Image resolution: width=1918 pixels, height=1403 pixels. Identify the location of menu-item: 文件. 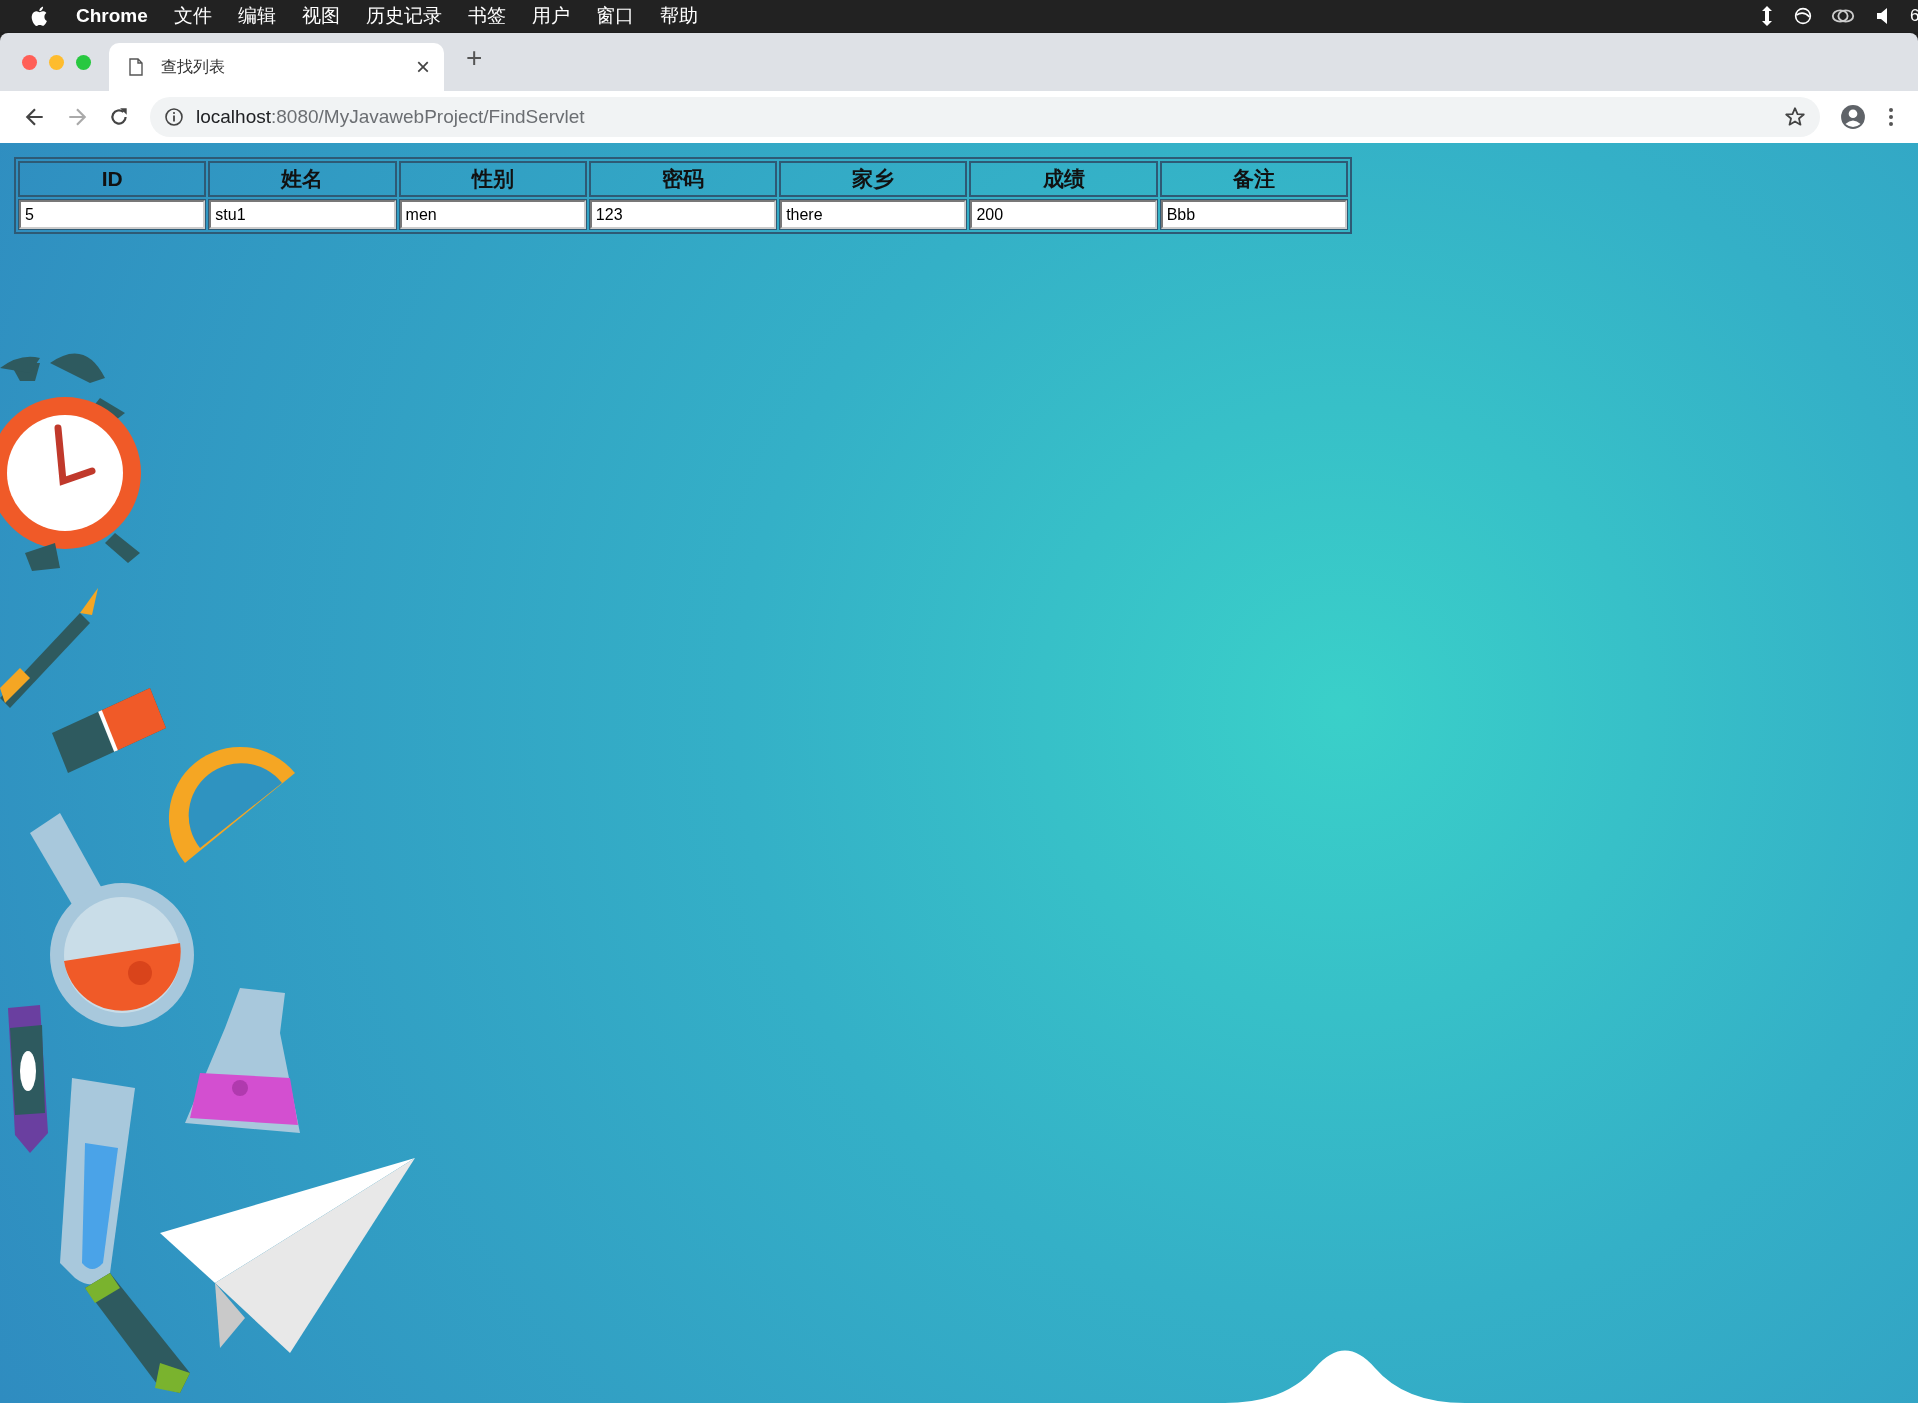
(192, 16).